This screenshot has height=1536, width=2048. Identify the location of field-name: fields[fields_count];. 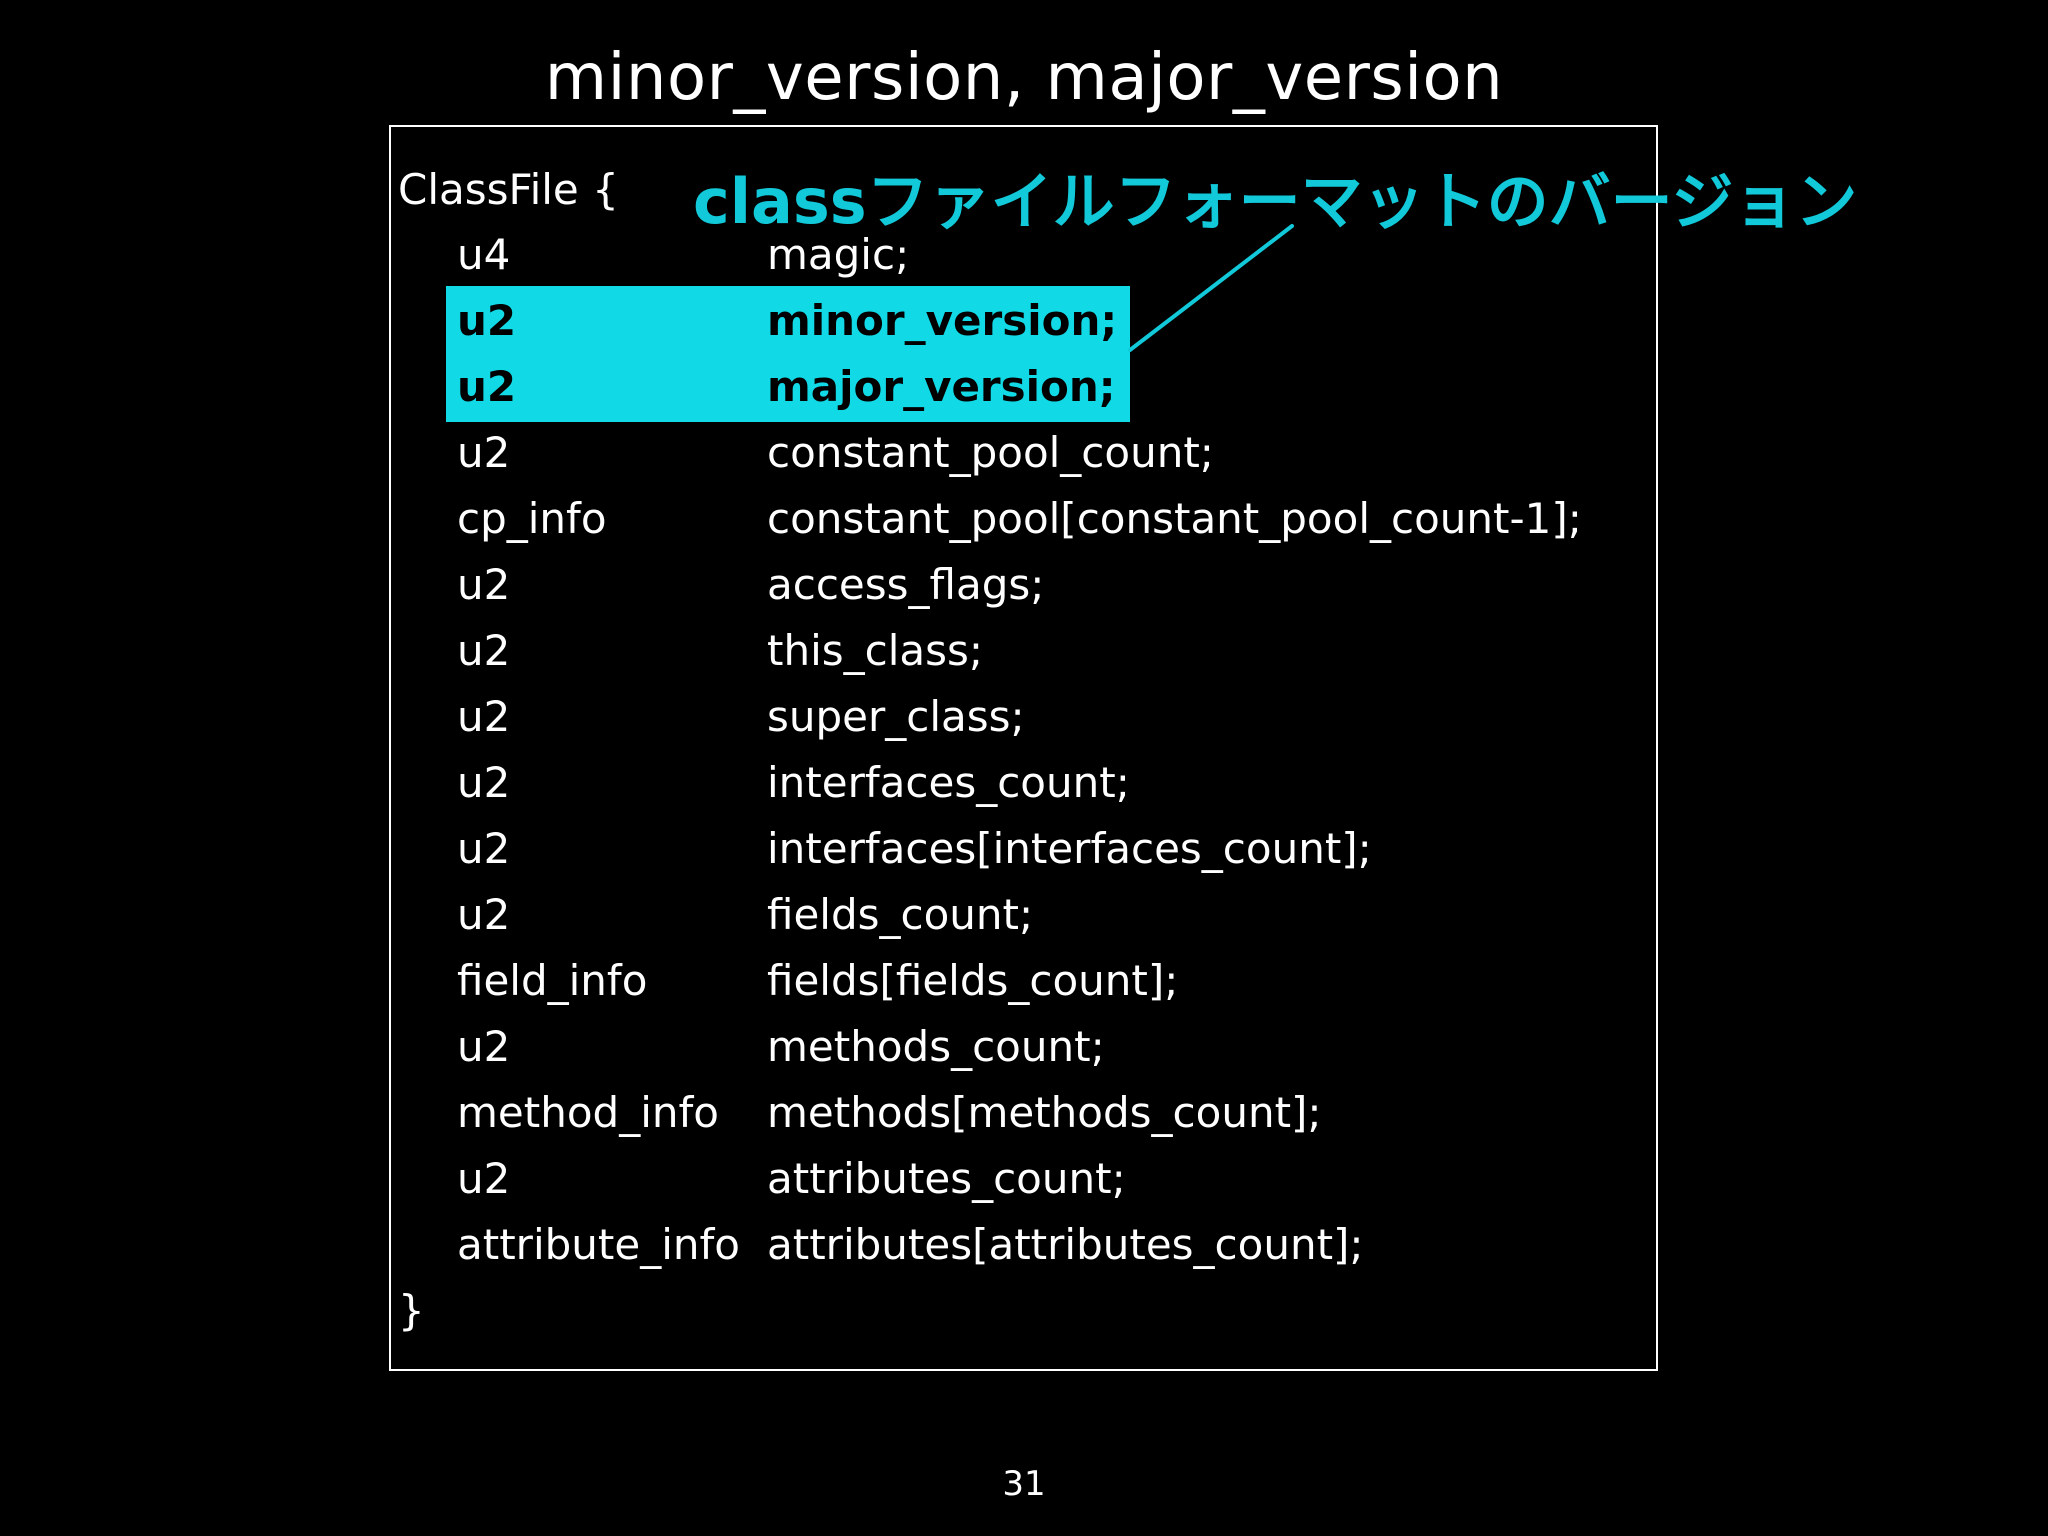
(973, 980).